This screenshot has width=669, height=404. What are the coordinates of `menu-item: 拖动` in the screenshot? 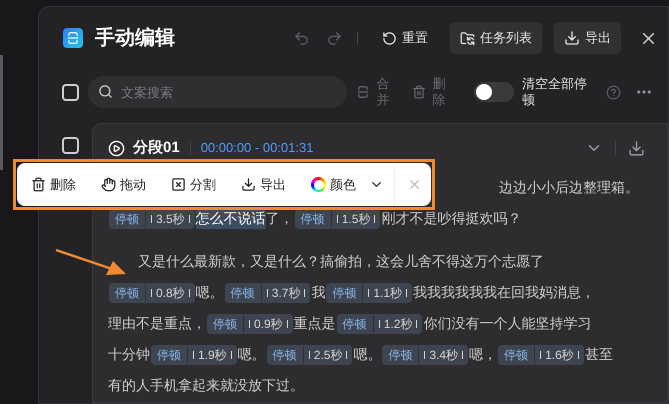 It's located at (123, 184).